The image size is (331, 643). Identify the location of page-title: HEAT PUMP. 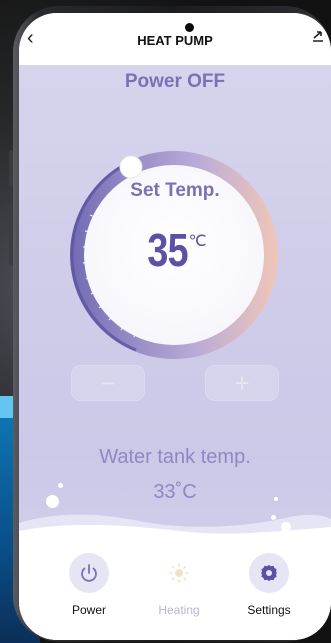
(175, 40).